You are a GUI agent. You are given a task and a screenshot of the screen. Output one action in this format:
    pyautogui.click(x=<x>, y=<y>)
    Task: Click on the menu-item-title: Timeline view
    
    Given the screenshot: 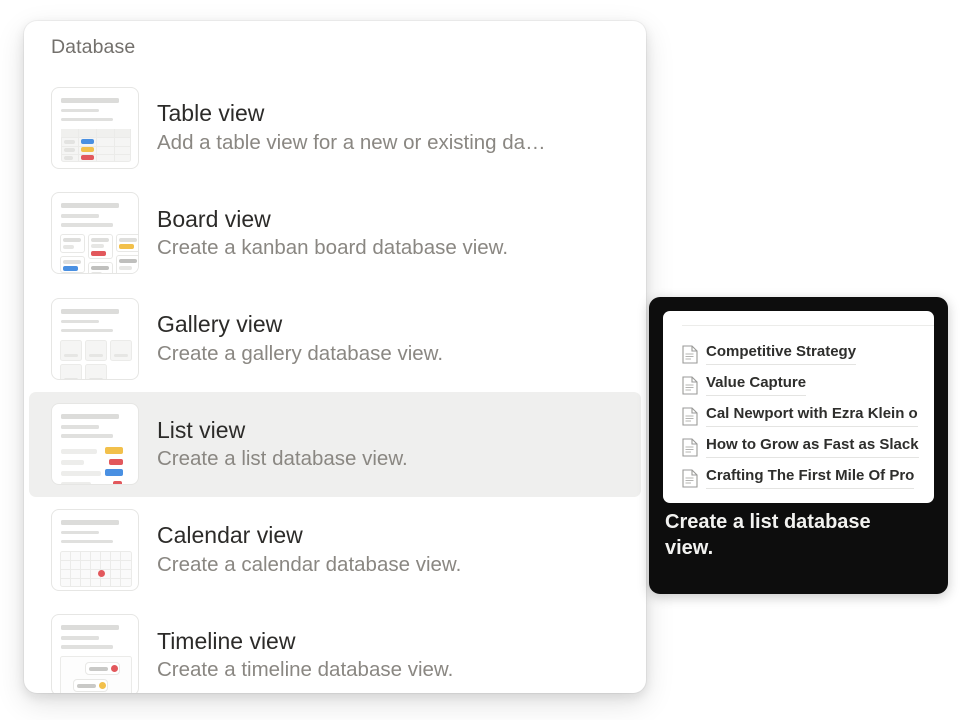 What is the action you would take?
    pyautogui.click(x=226, y=640)
    